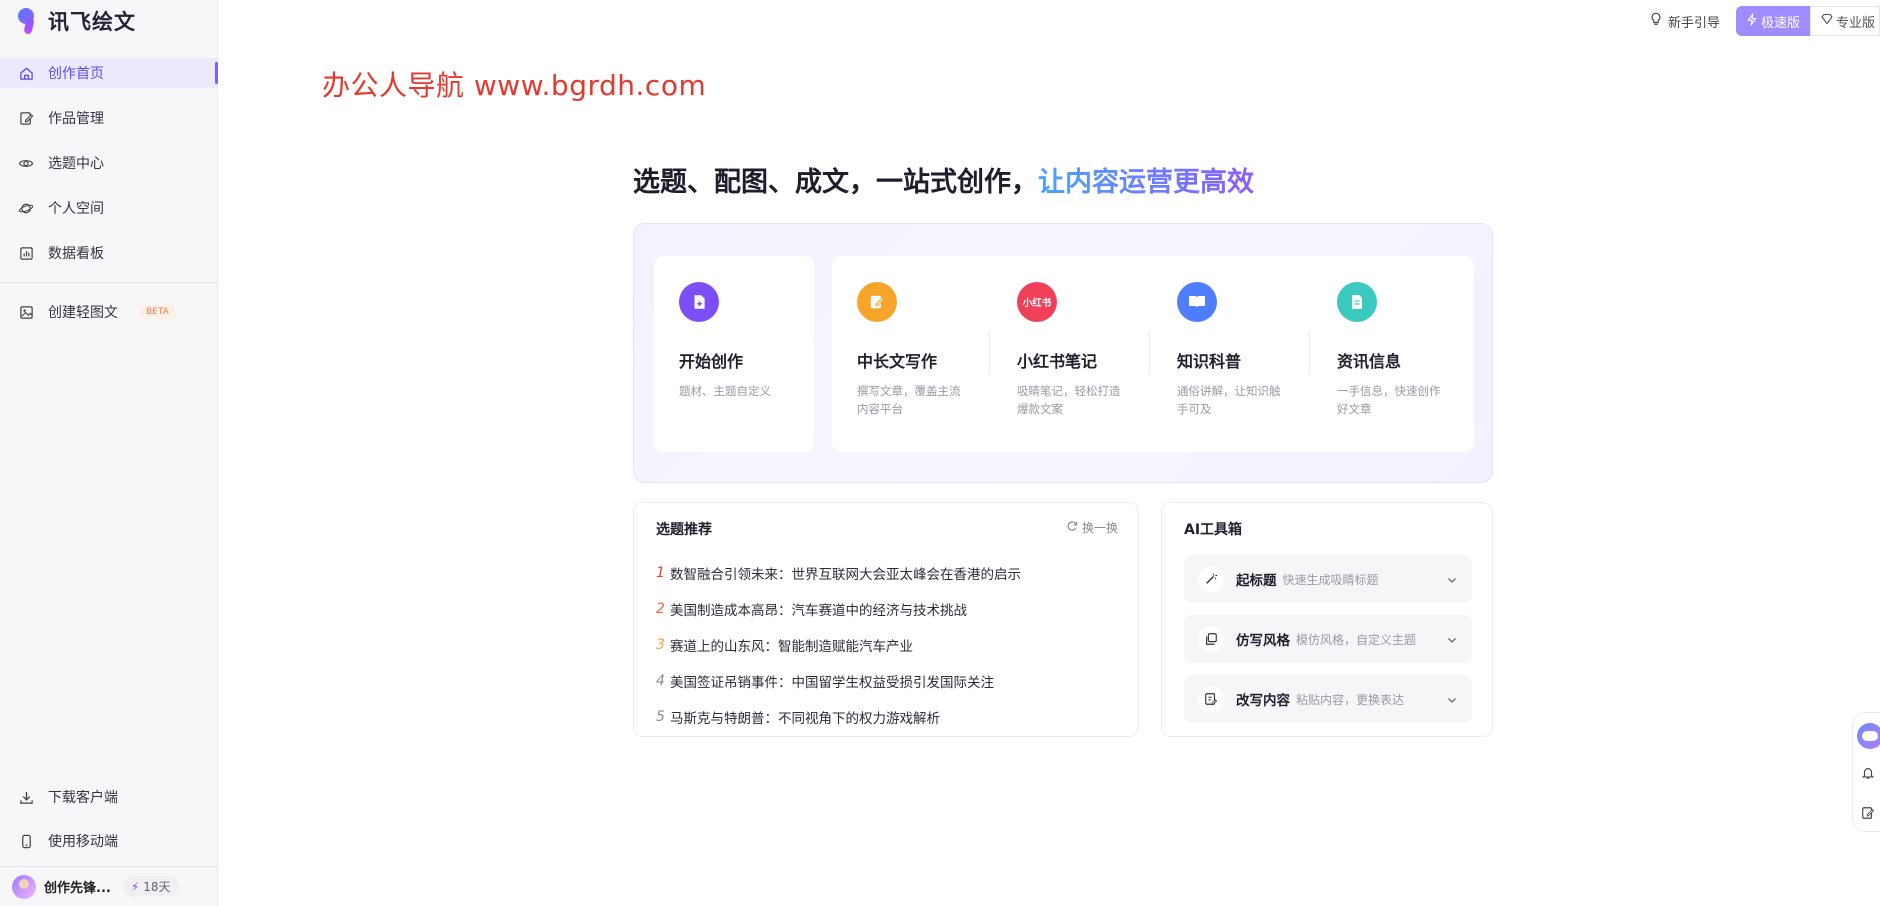 The height and width of the screenshot is (906, 1880). What do you see at coordinates (1072, 400) in the screenshot?
I see `card-desc: 吸睛笔记，轻松打造爆款文案` at bounding box center [1072, 400].